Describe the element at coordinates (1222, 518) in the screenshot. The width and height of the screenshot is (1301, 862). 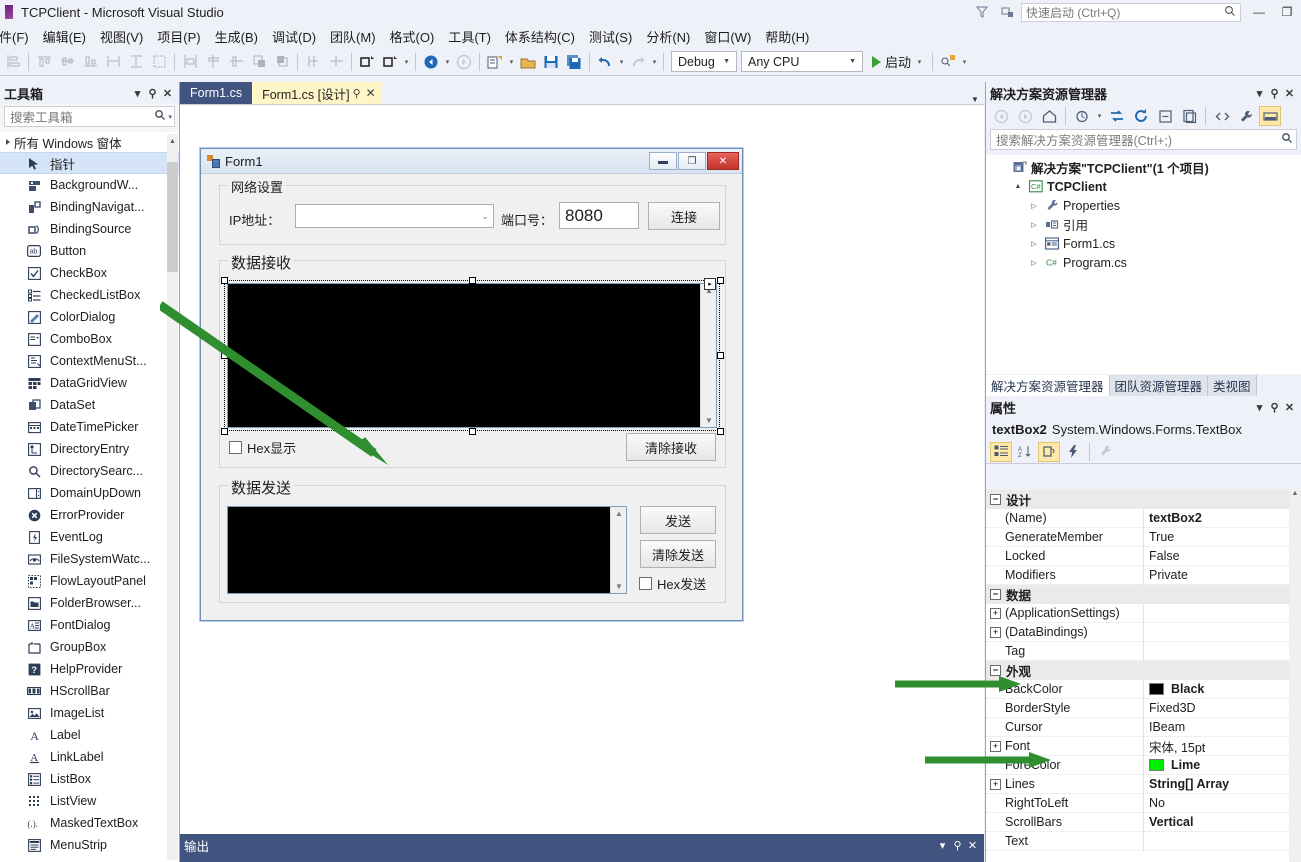
I see `property-value-cell: textBox2` at that location.